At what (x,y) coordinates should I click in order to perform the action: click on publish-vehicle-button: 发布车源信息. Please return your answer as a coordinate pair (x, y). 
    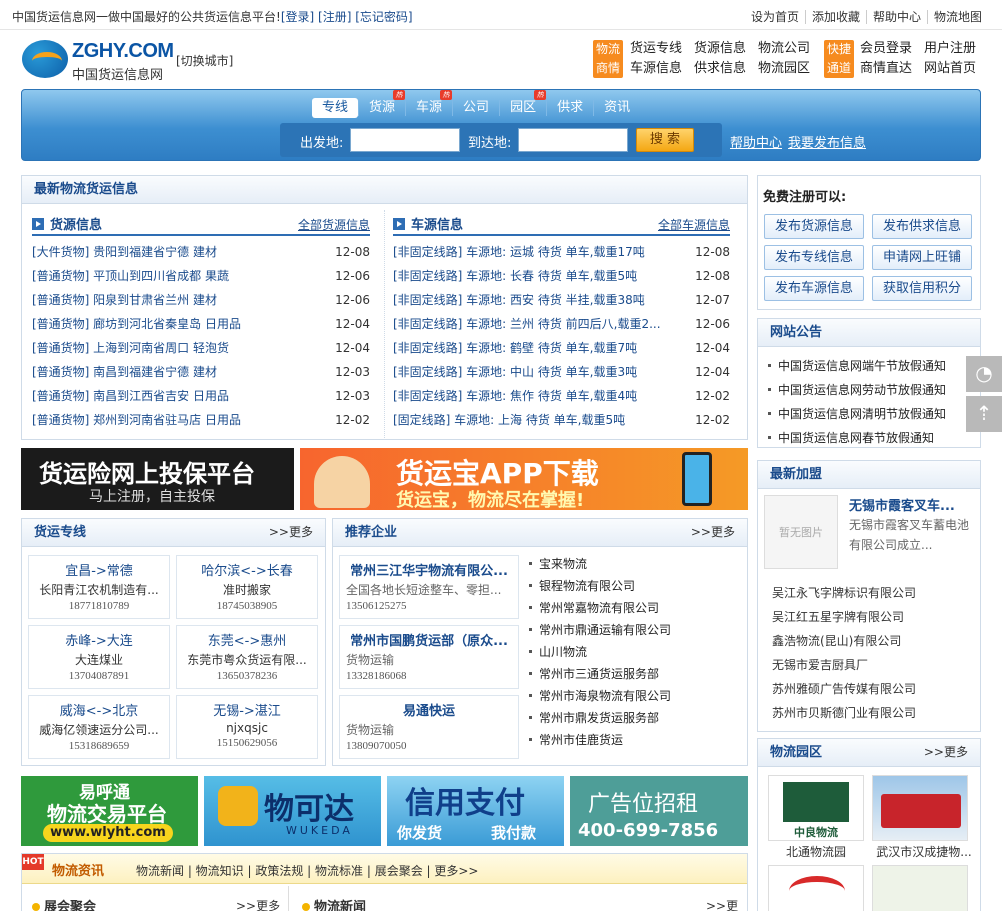
    Looking at the image, I should click on (814, 288).